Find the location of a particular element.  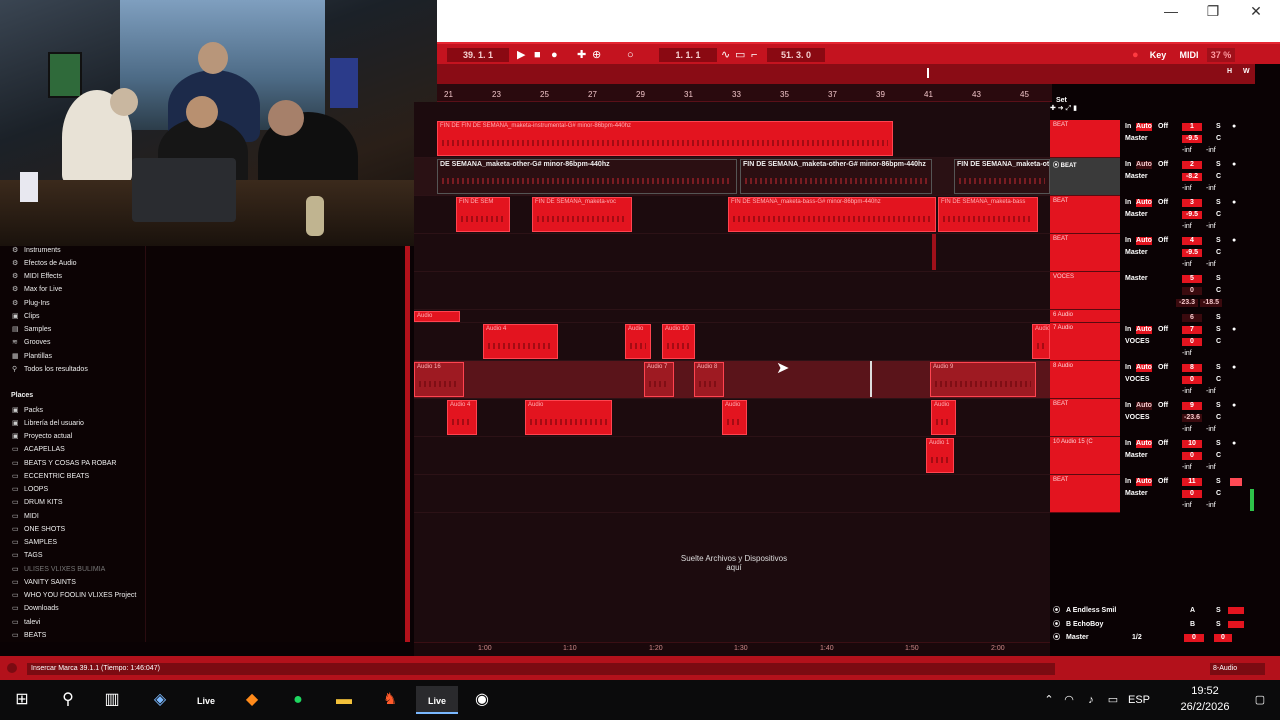

draw-mode-icon: ∿ is located at coordinates (725, 55).